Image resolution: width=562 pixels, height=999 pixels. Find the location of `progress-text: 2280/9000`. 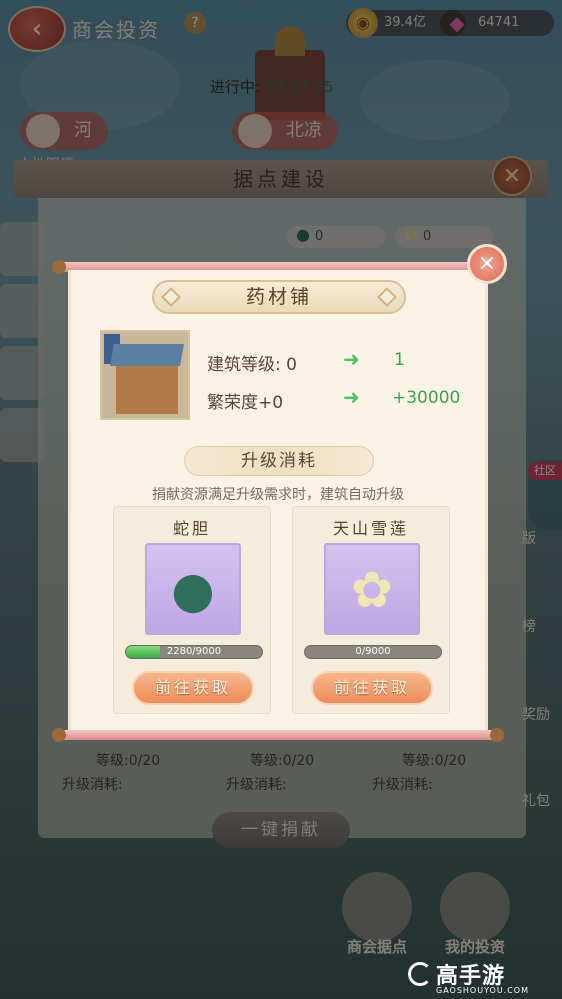

progress-text: 2280/9000 is located at coordinates (194, 651).